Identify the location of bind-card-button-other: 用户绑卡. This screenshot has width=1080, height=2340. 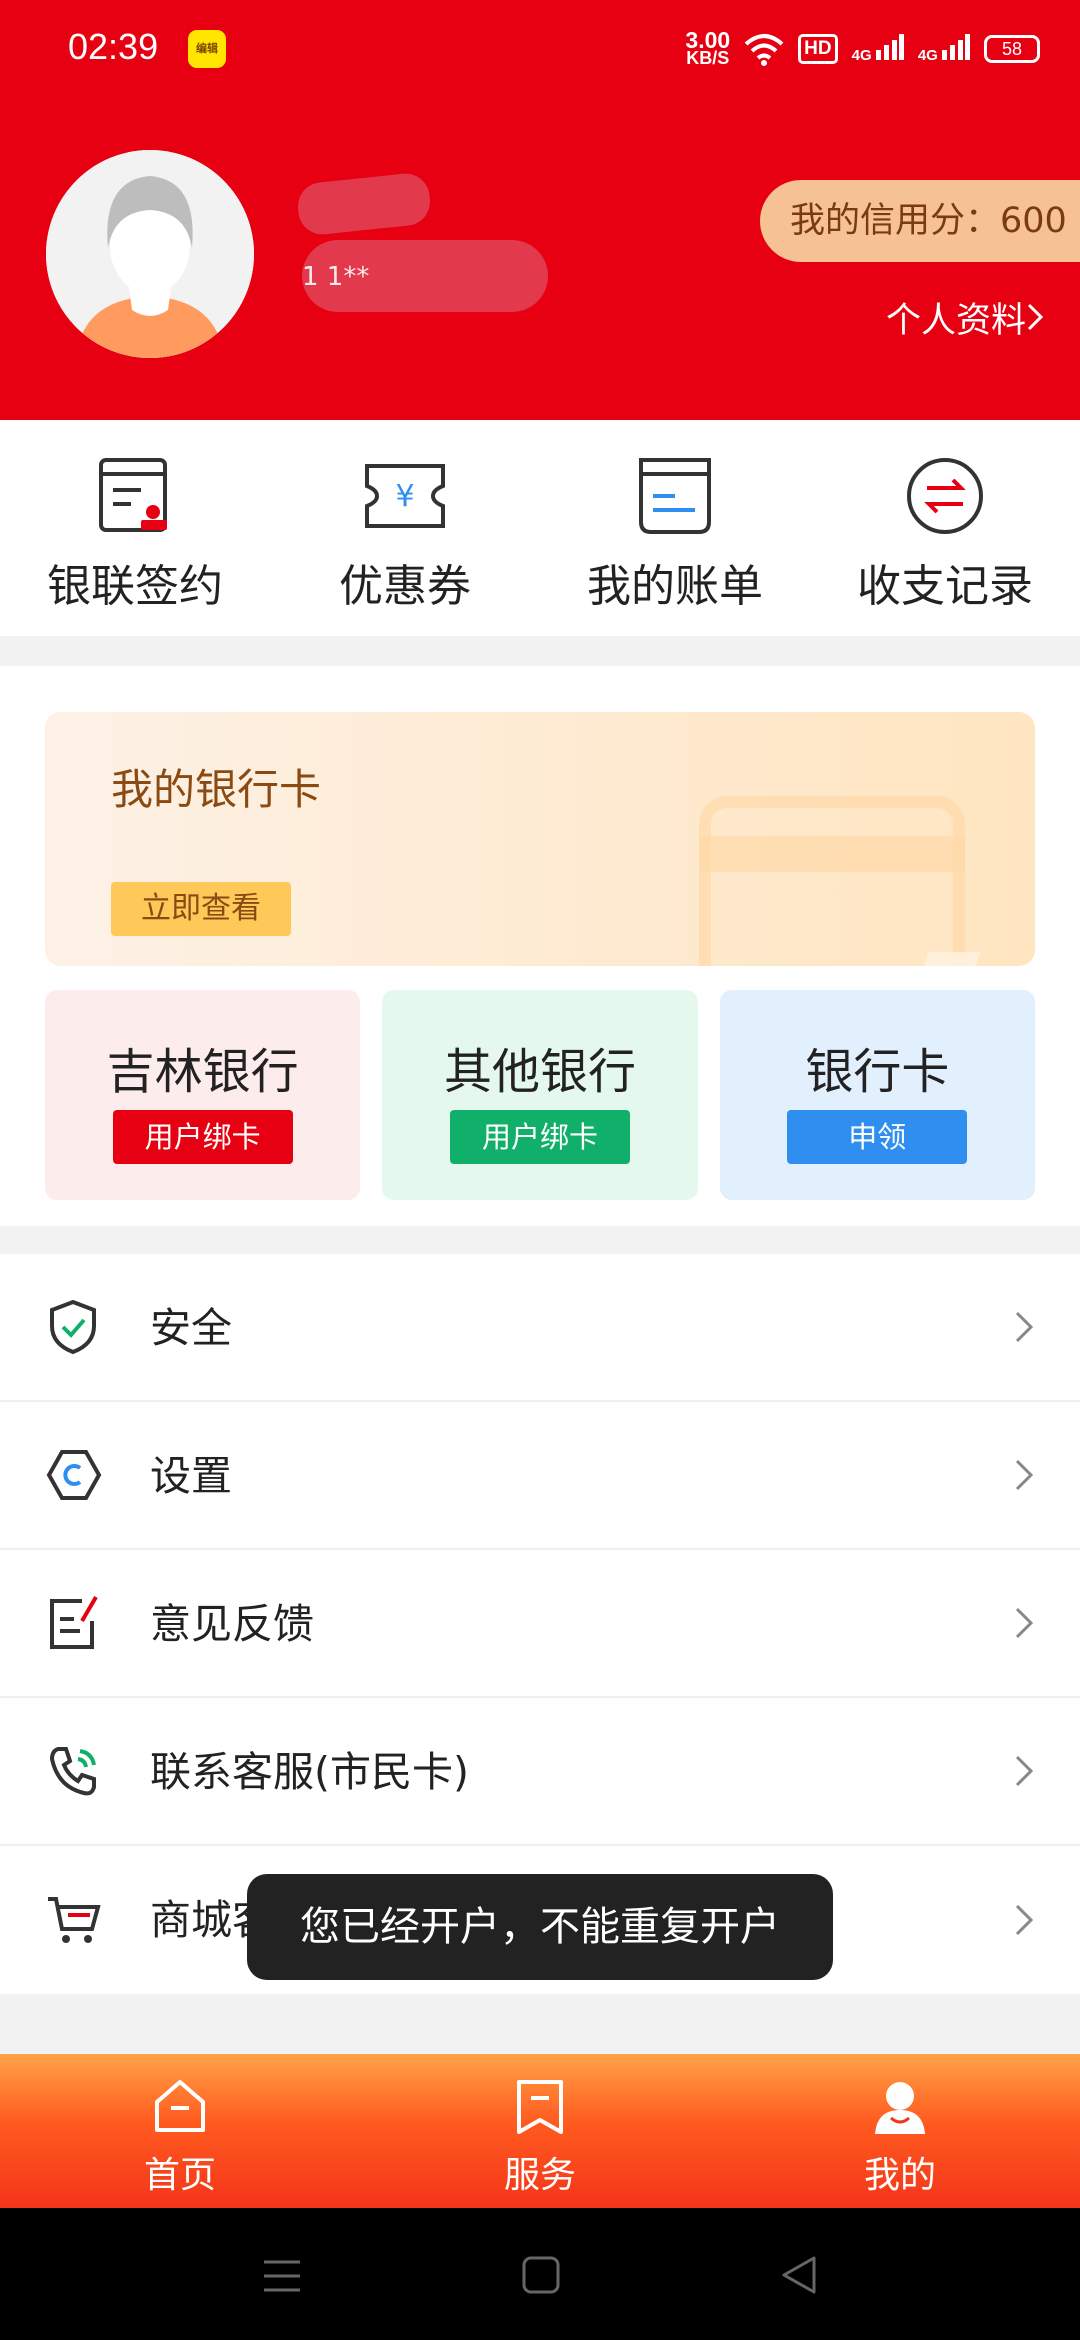
(539, 1137).